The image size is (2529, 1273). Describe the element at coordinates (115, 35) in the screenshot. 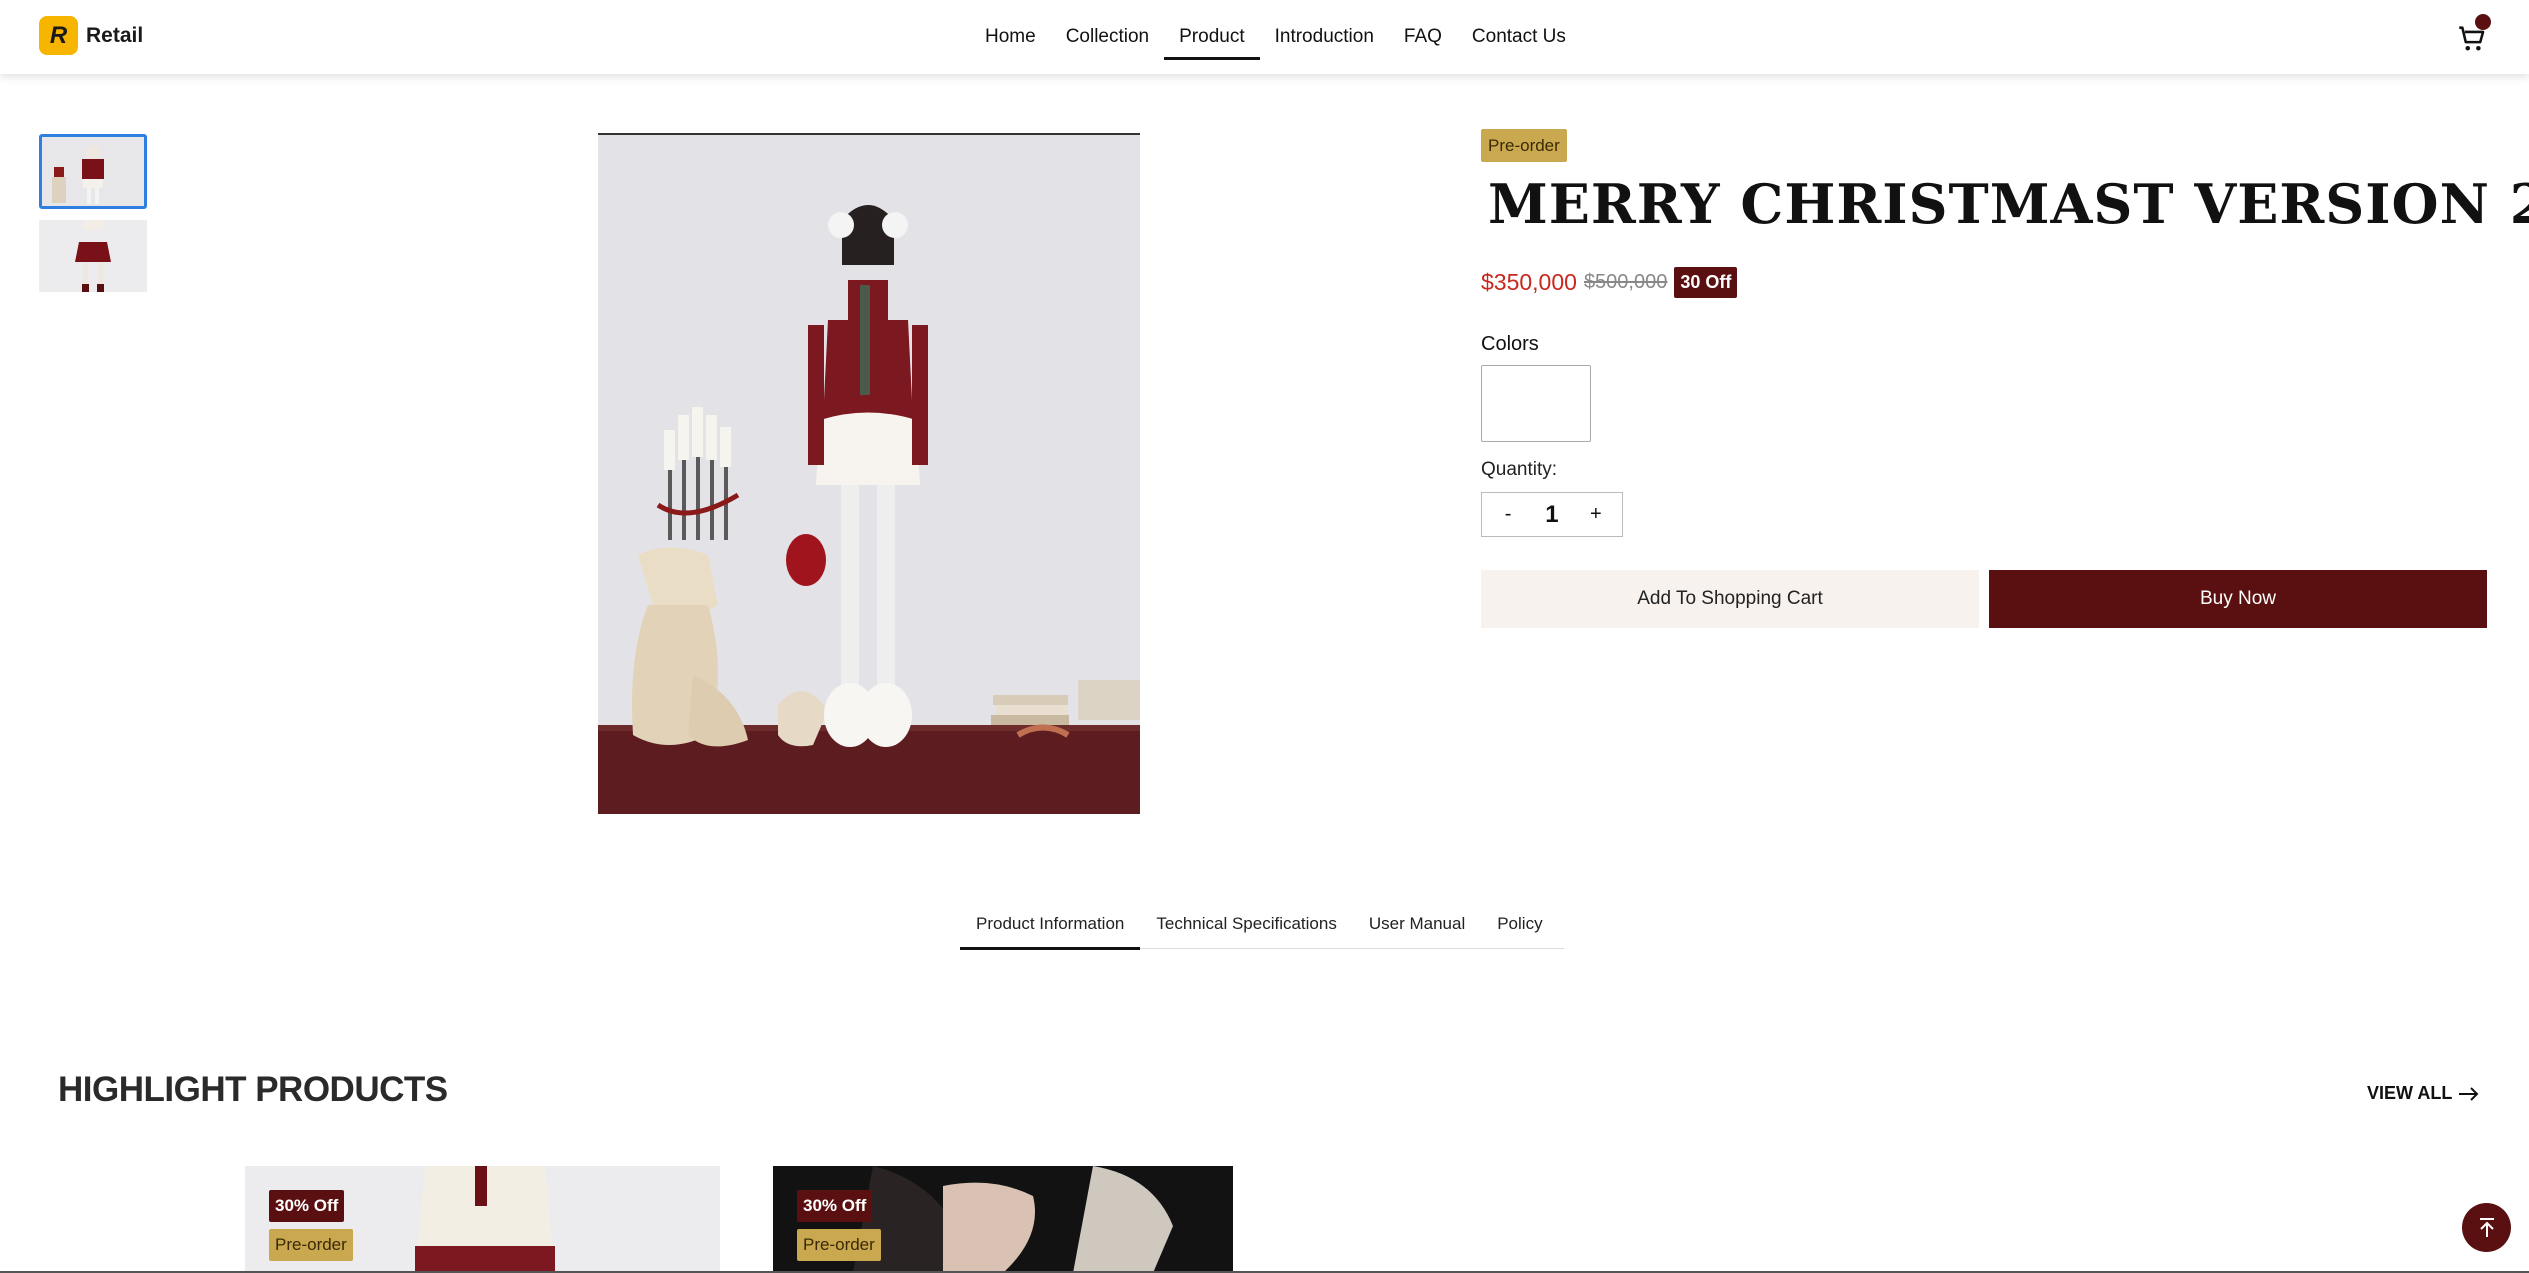

I see `logo-text: Retail` at that location.